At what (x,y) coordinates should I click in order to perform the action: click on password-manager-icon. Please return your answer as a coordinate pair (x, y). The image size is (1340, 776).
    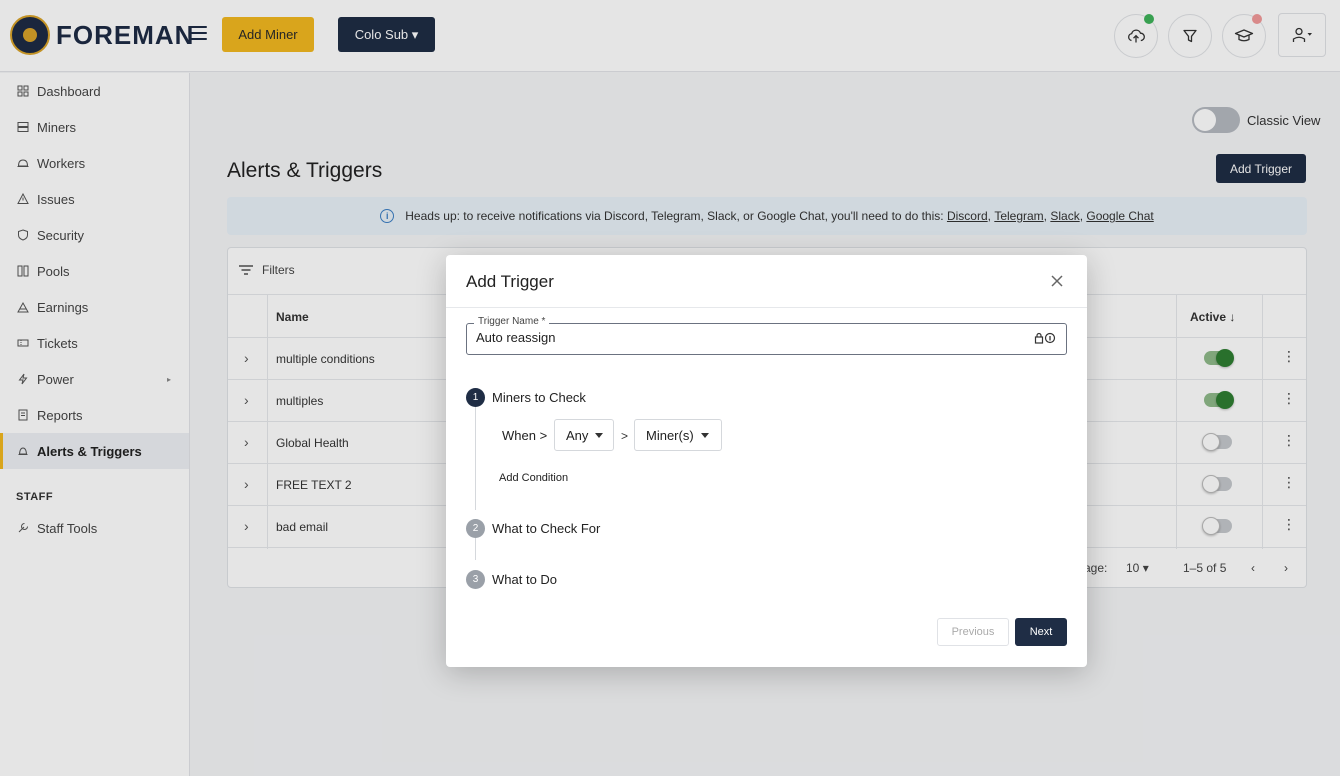
    Looking at the image, I should click on (1045, 338).